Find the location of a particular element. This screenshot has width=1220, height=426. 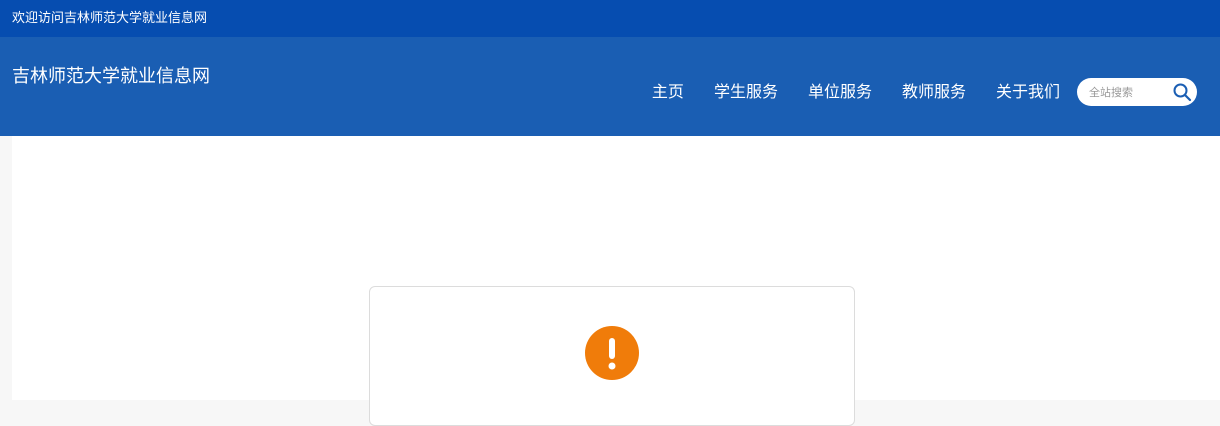

site-search is located at coordinates (1137, 92).